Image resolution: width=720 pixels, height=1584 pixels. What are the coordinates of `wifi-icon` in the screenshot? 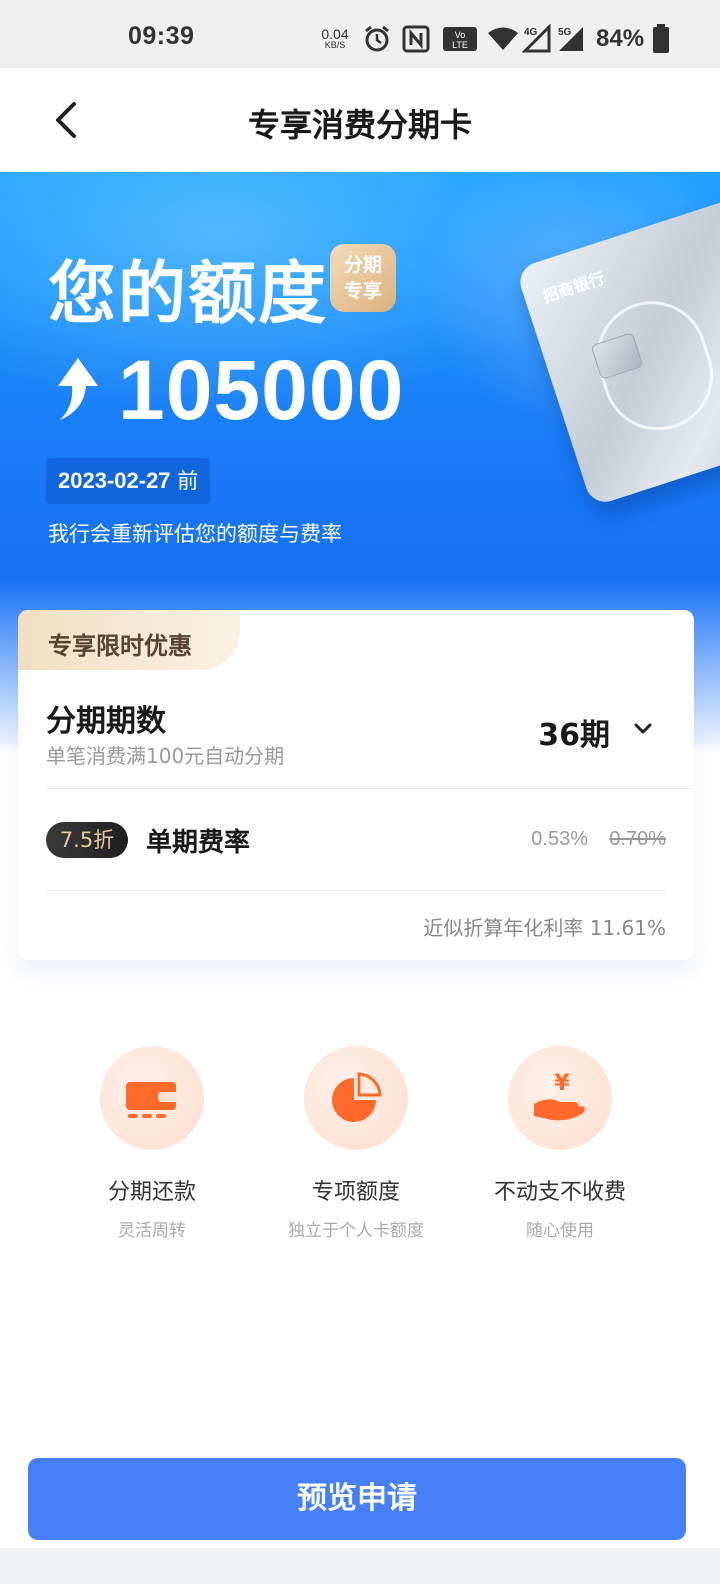 It's located at (503, 38).